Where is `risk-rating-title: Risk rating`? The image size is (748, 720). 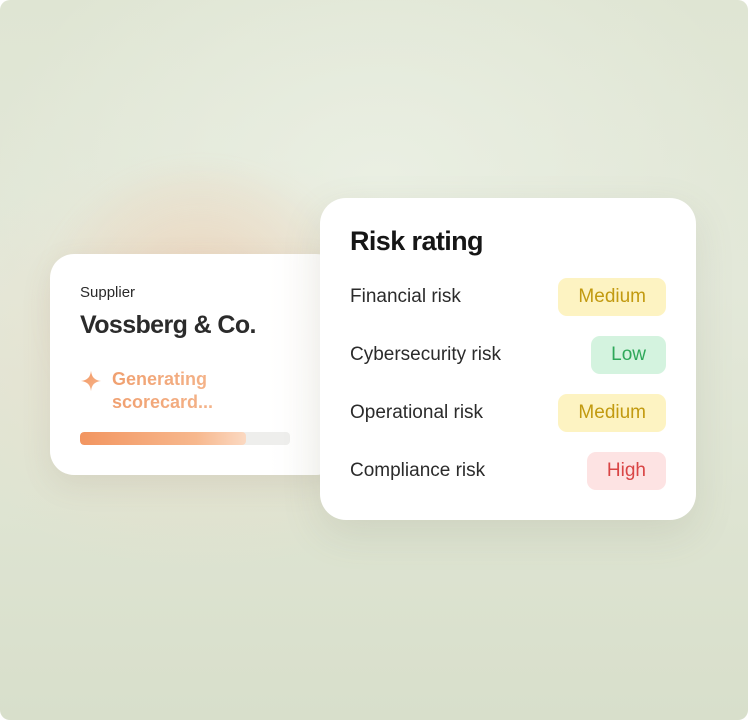 risk-rating-title: Risk rating is located at coordinates (417, 241).